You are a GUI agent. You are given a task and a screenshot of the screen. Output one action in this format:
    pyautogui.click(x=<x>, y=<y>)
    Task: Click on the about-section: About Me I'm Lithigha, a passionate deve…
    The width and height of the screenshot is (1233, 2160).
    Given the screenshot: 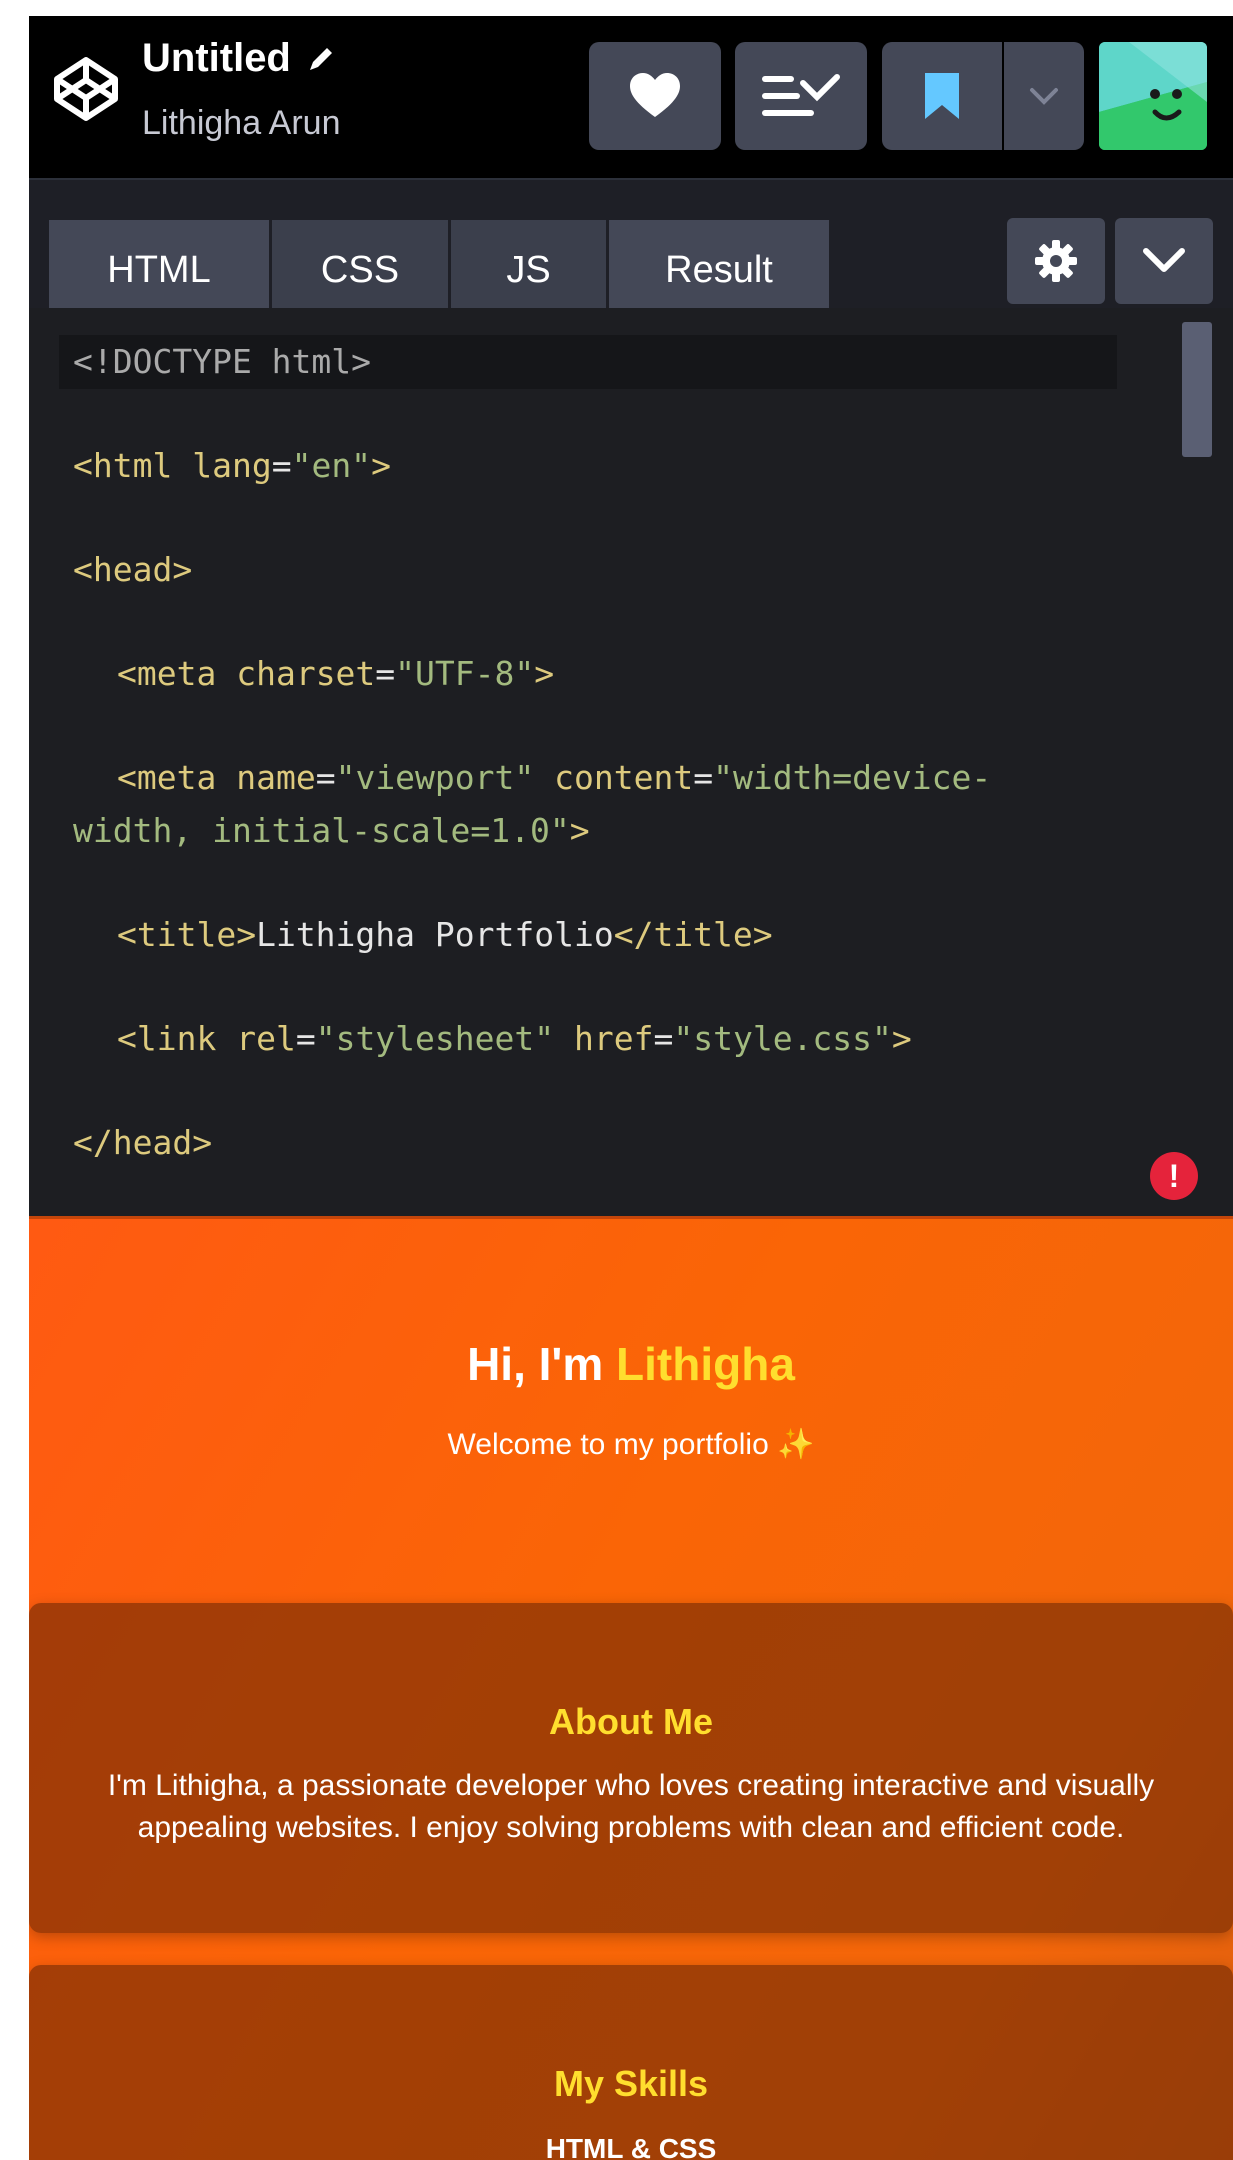 What is the action you would take?
    pyautogui.click(x=631, y=1768)
    